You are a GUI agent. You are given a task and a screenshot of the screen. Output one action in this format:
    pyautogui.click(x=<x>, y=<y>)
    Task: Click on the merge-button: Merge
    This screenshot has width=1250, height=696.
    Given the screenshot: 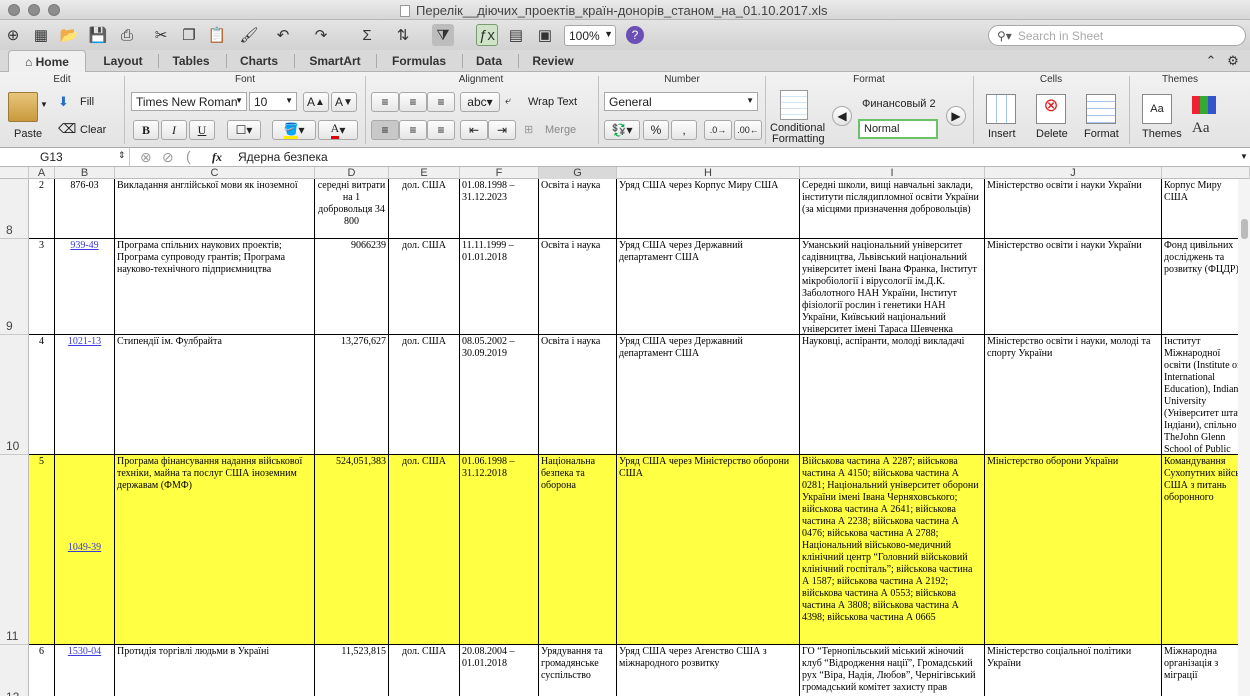 What is the action you would take?
    pyautogui.click(x=560, y=130)
    